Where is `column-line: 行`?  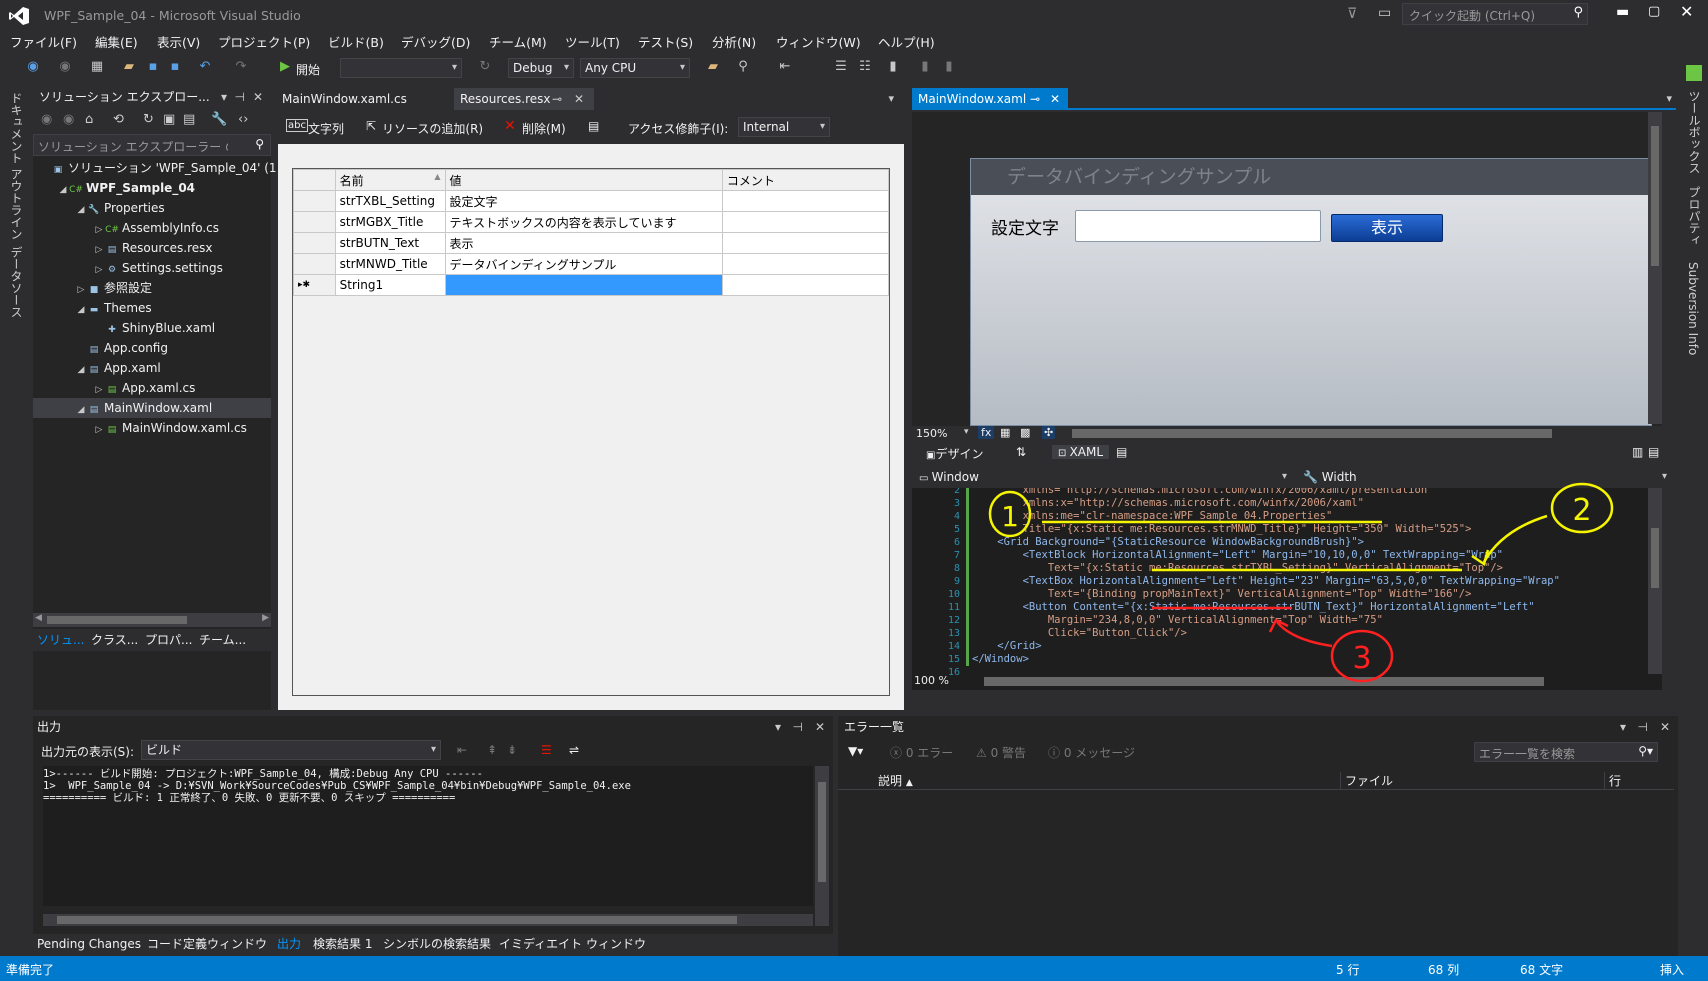
column-line: 行 is located at coordinates (1634, 780).